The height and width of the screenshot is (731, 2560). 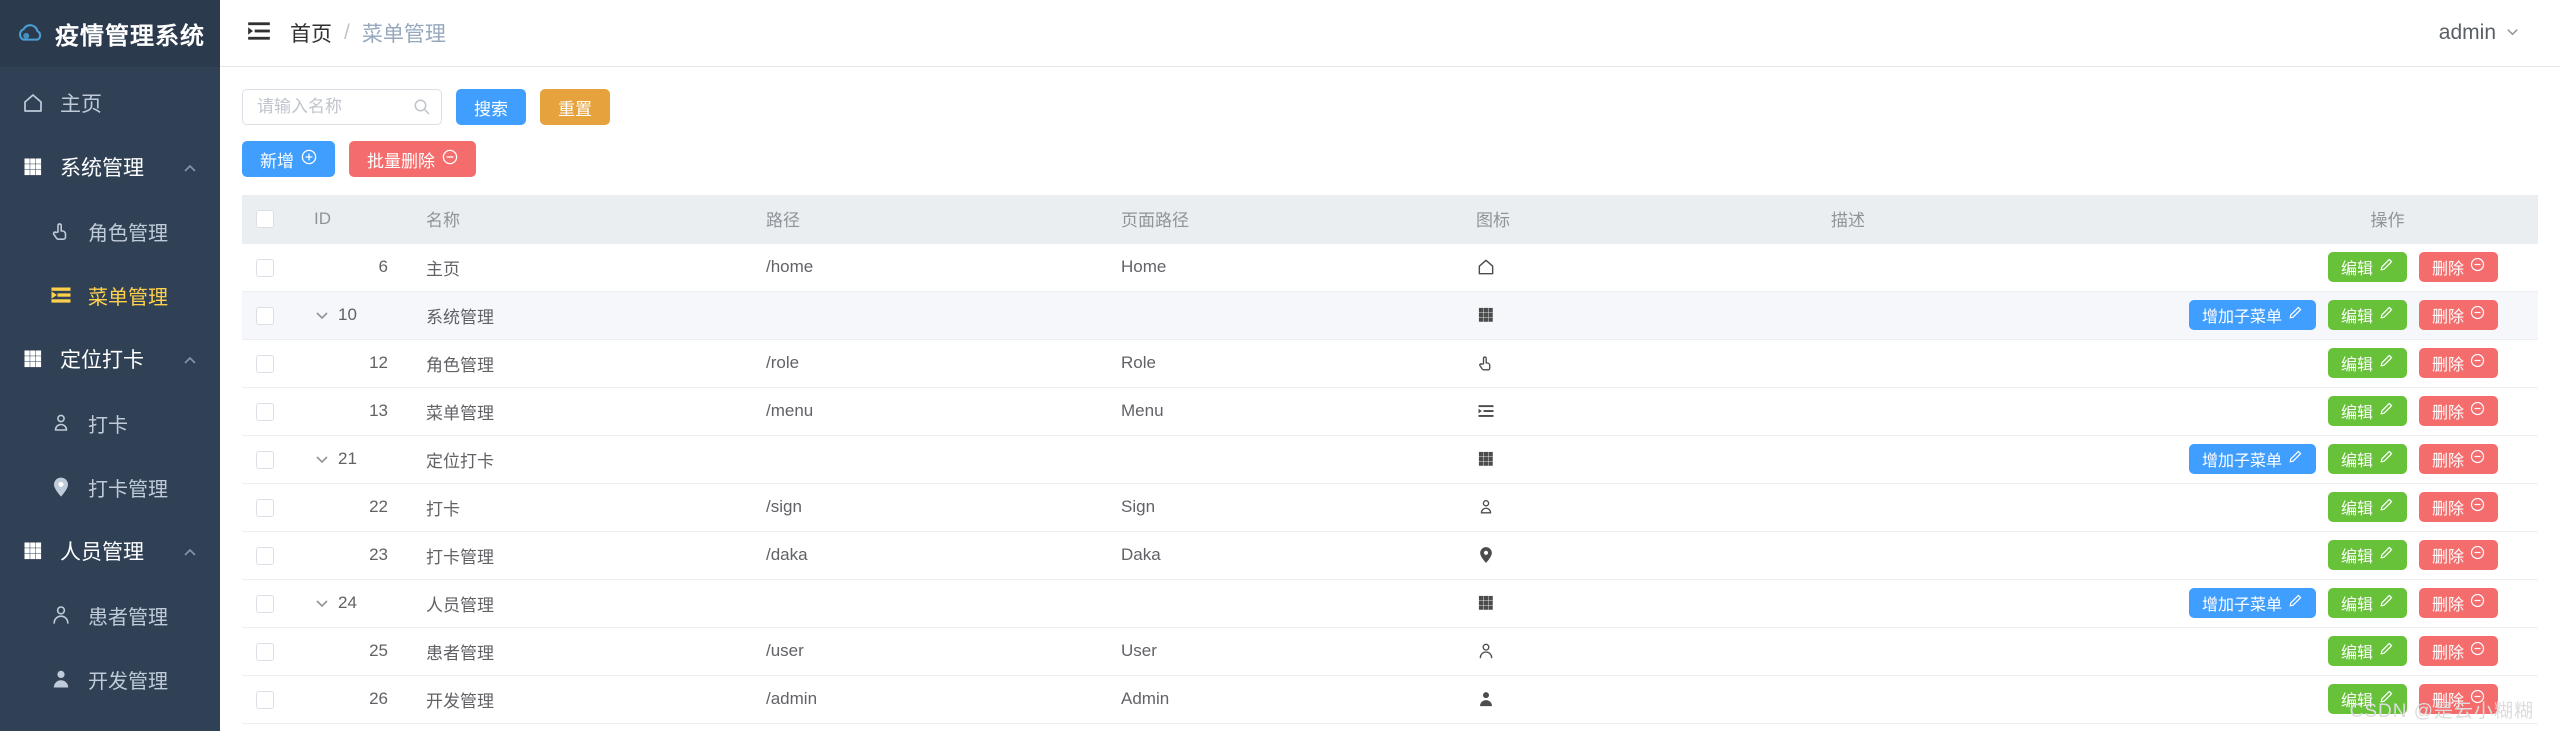 I want to click on header-id: ID, so click(x=356, y=219).